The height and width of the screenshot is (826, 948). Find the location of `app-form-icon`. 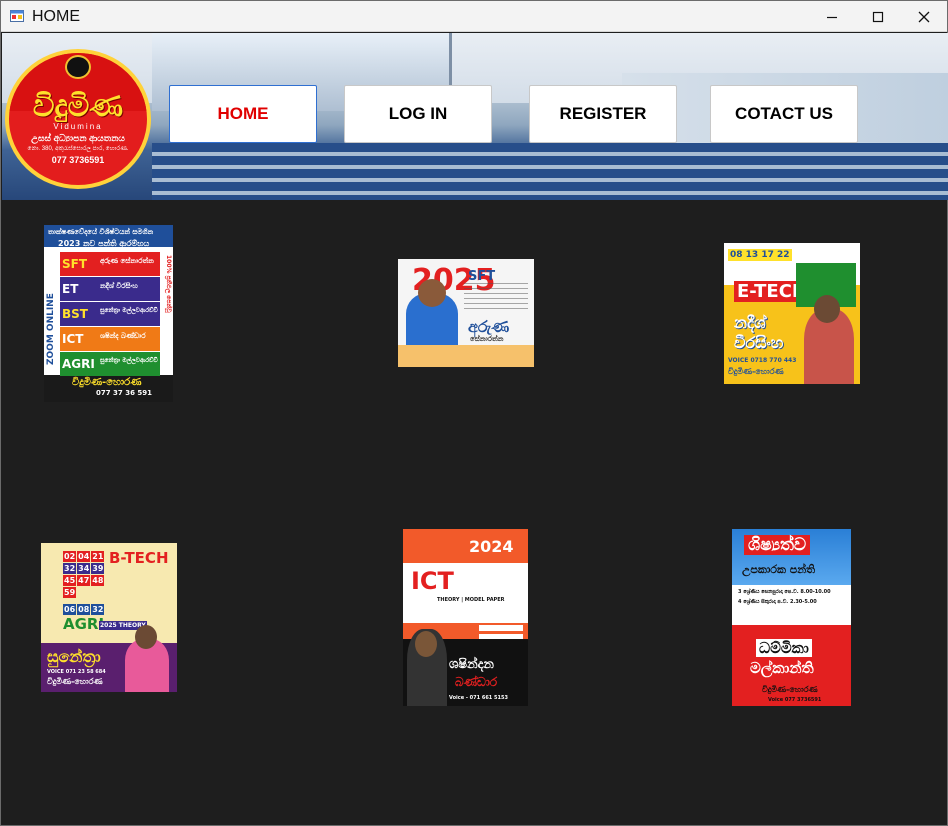

app-form-icon is located at coordinates (17, 16).